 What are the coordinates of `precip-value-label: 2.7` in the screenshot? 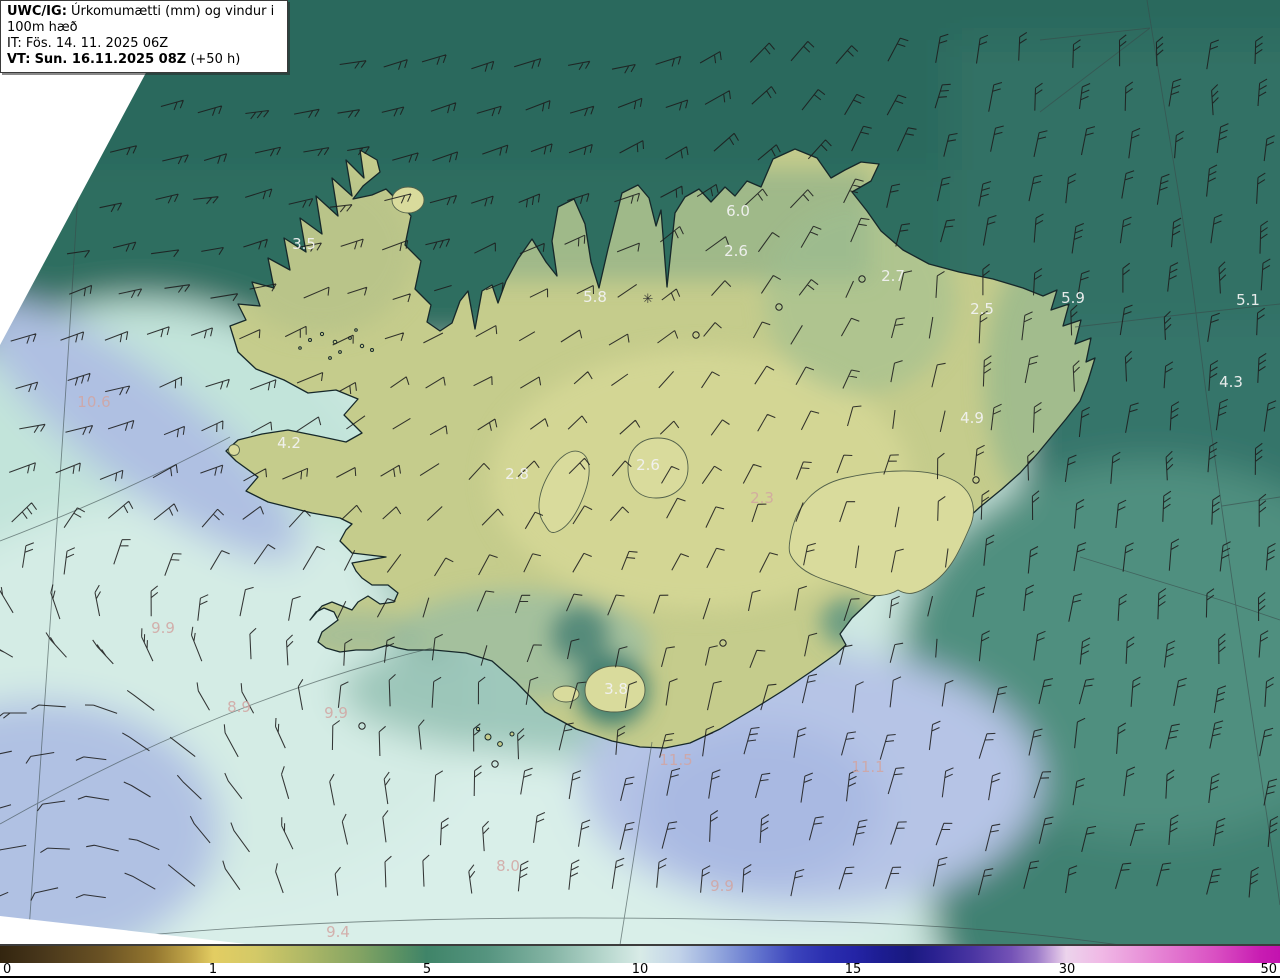 It's located at (893, 276).